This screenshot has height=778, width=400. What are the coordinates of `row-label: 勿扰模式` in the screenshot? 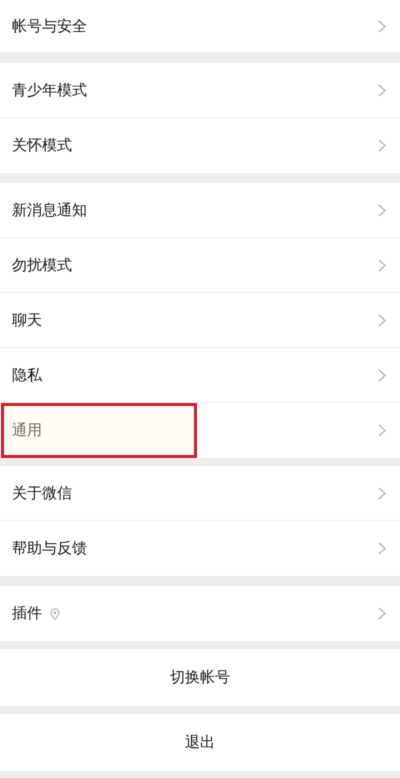 It's located at (42, 265).